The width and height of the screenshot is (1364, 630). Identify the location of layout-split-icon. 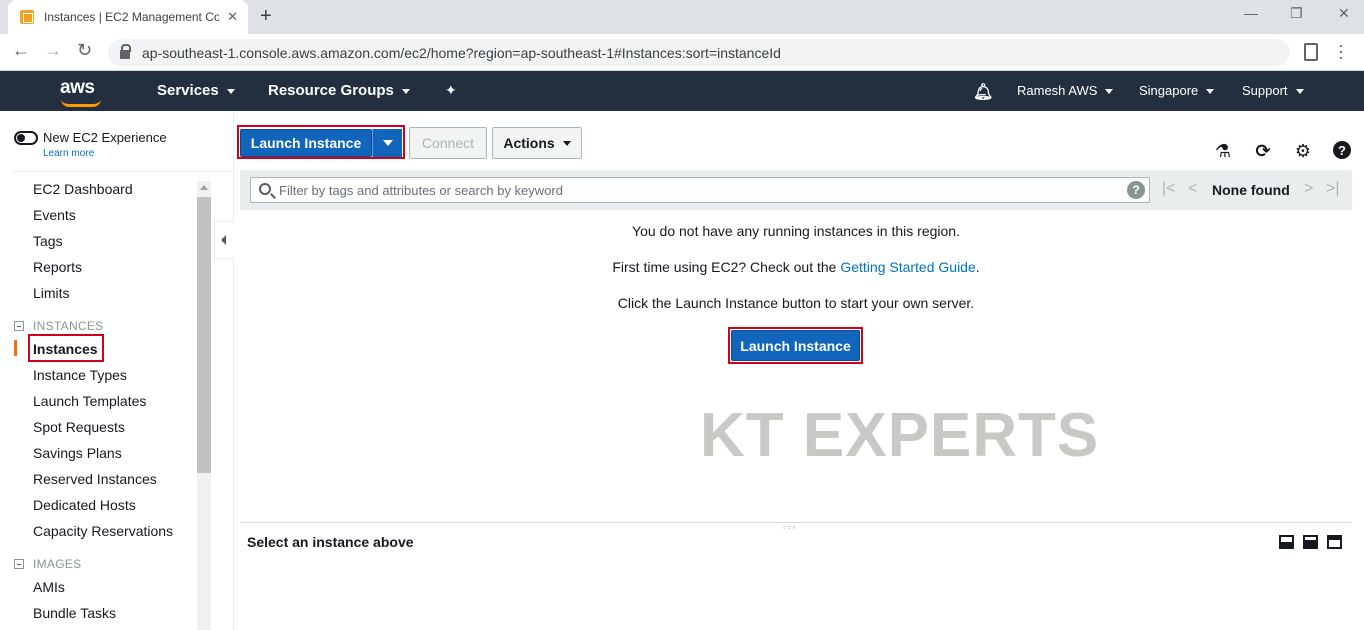
(1310, 542).